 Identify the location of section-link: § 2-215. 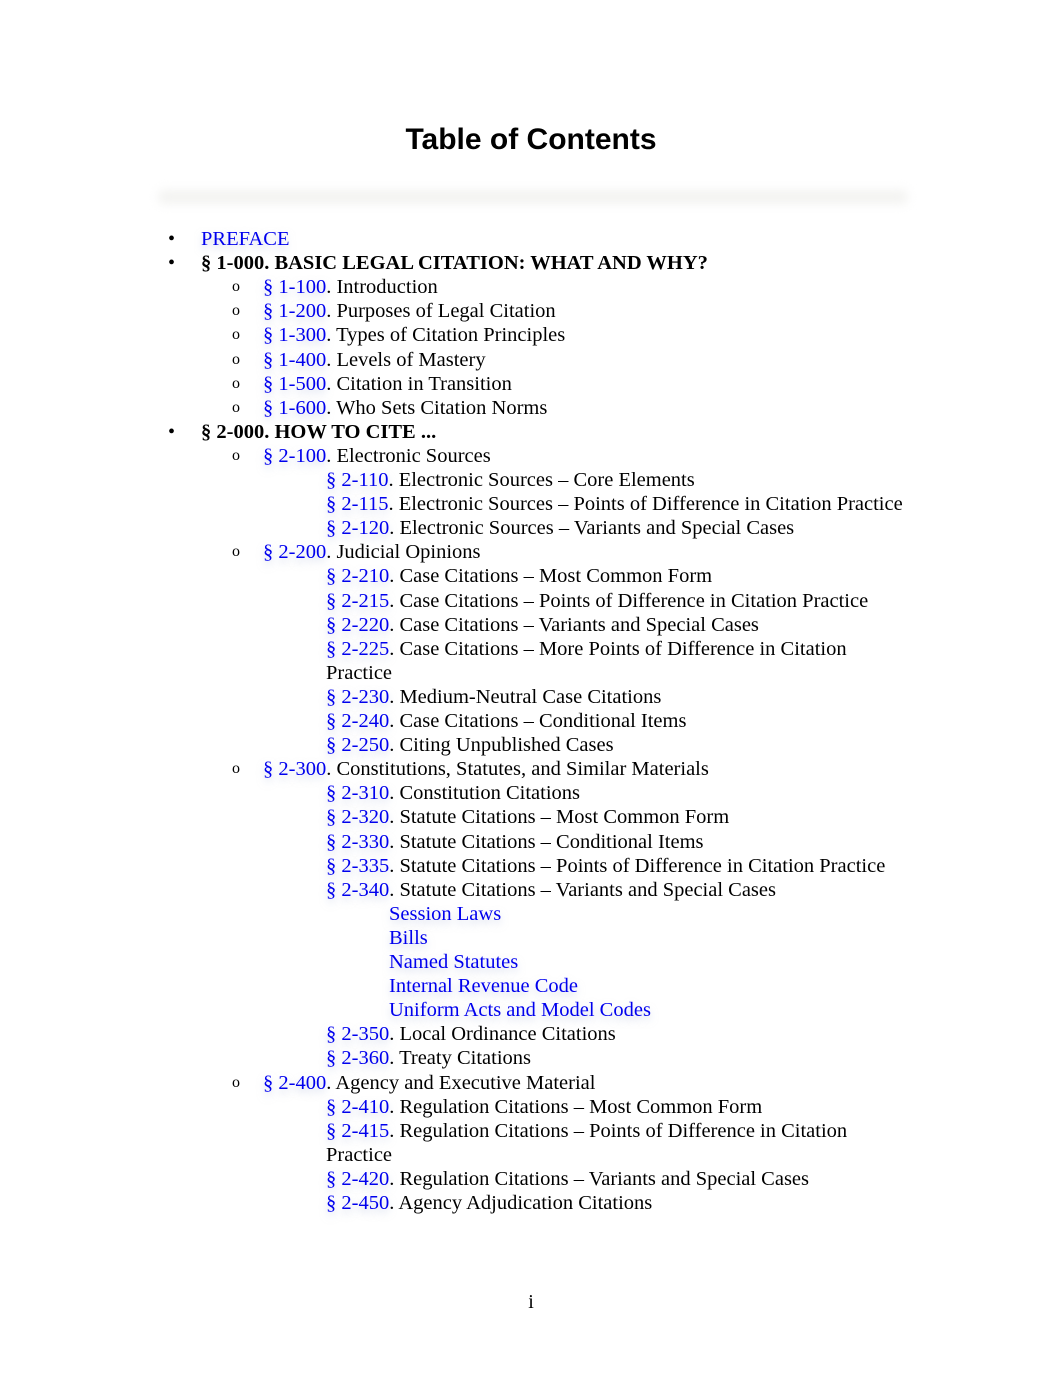
(357, 601).